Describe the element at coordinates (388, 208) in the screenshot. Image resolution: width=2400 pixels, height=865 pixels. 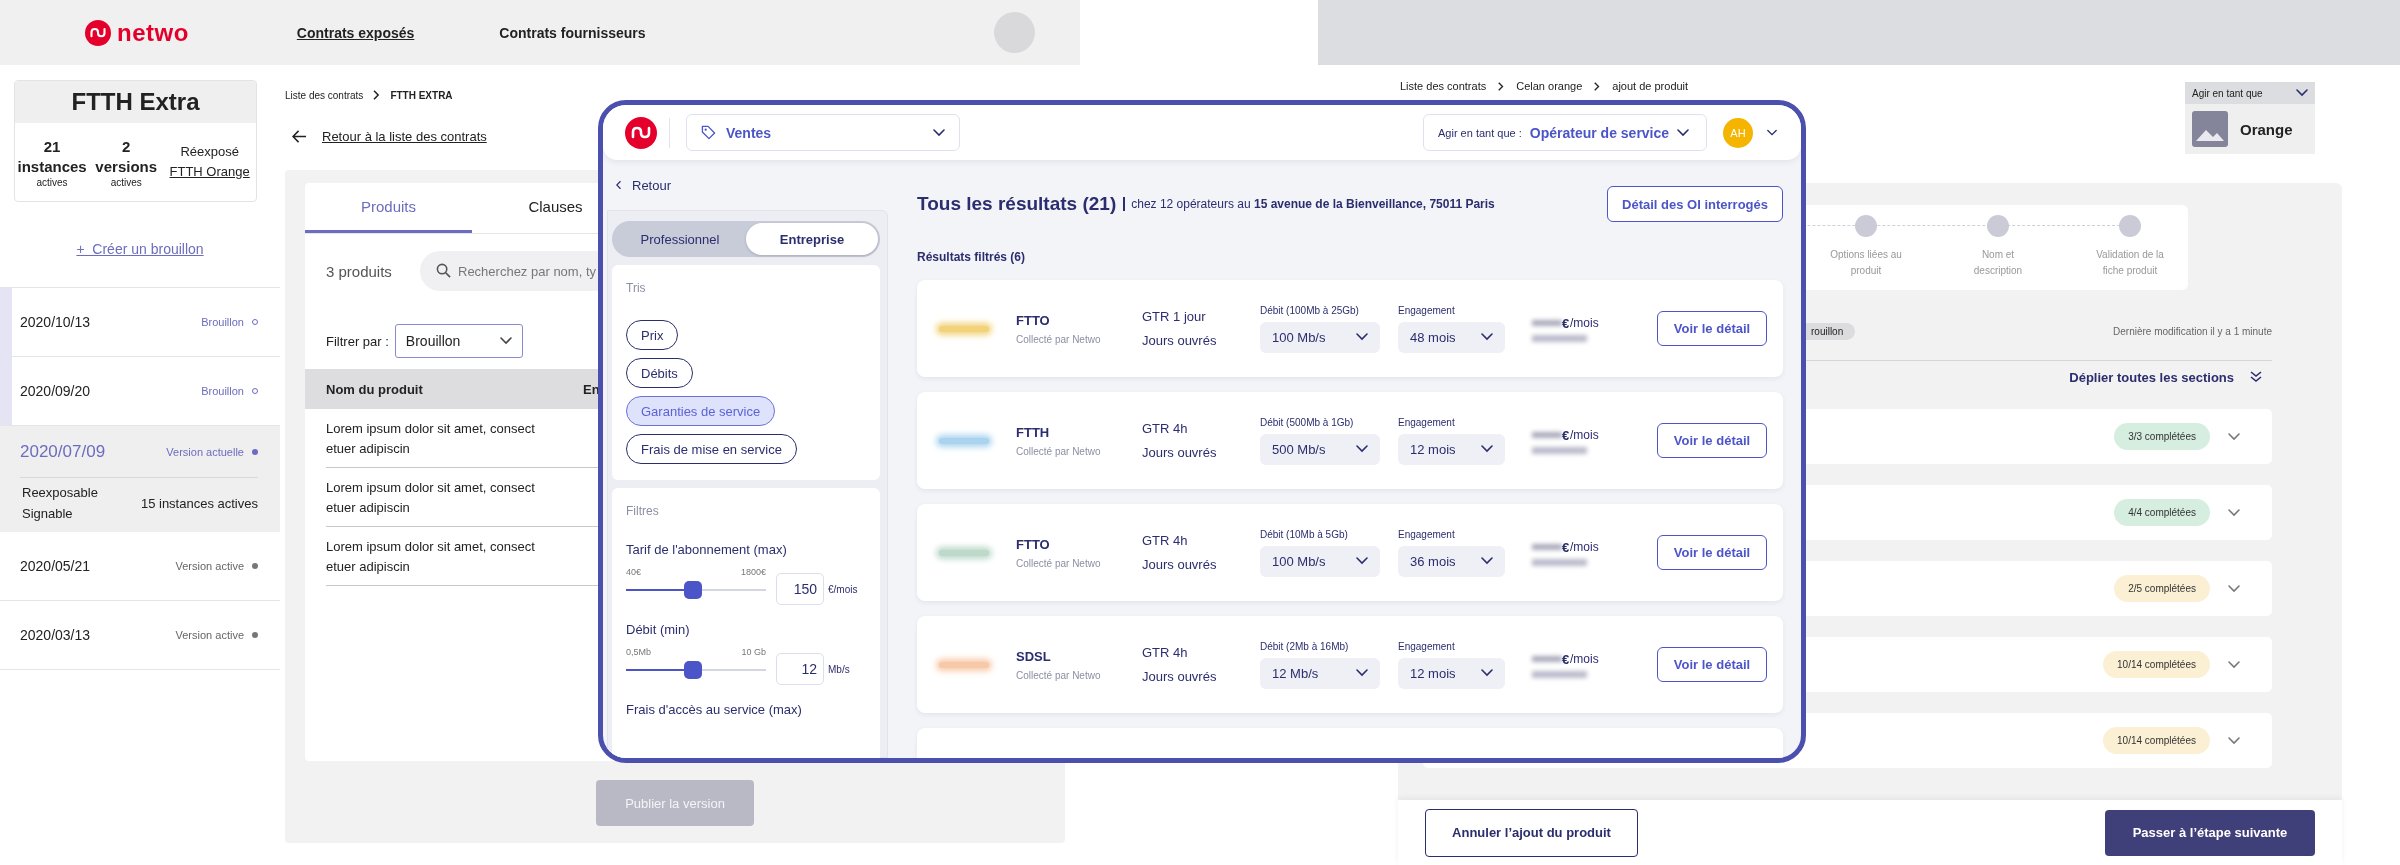
I see `tab: Produits` at that location.